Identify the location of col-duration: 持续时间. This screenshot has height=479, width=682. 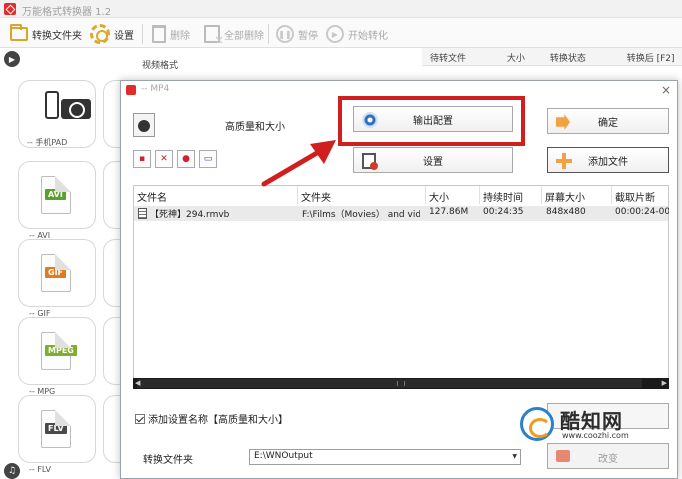
(511, 195).